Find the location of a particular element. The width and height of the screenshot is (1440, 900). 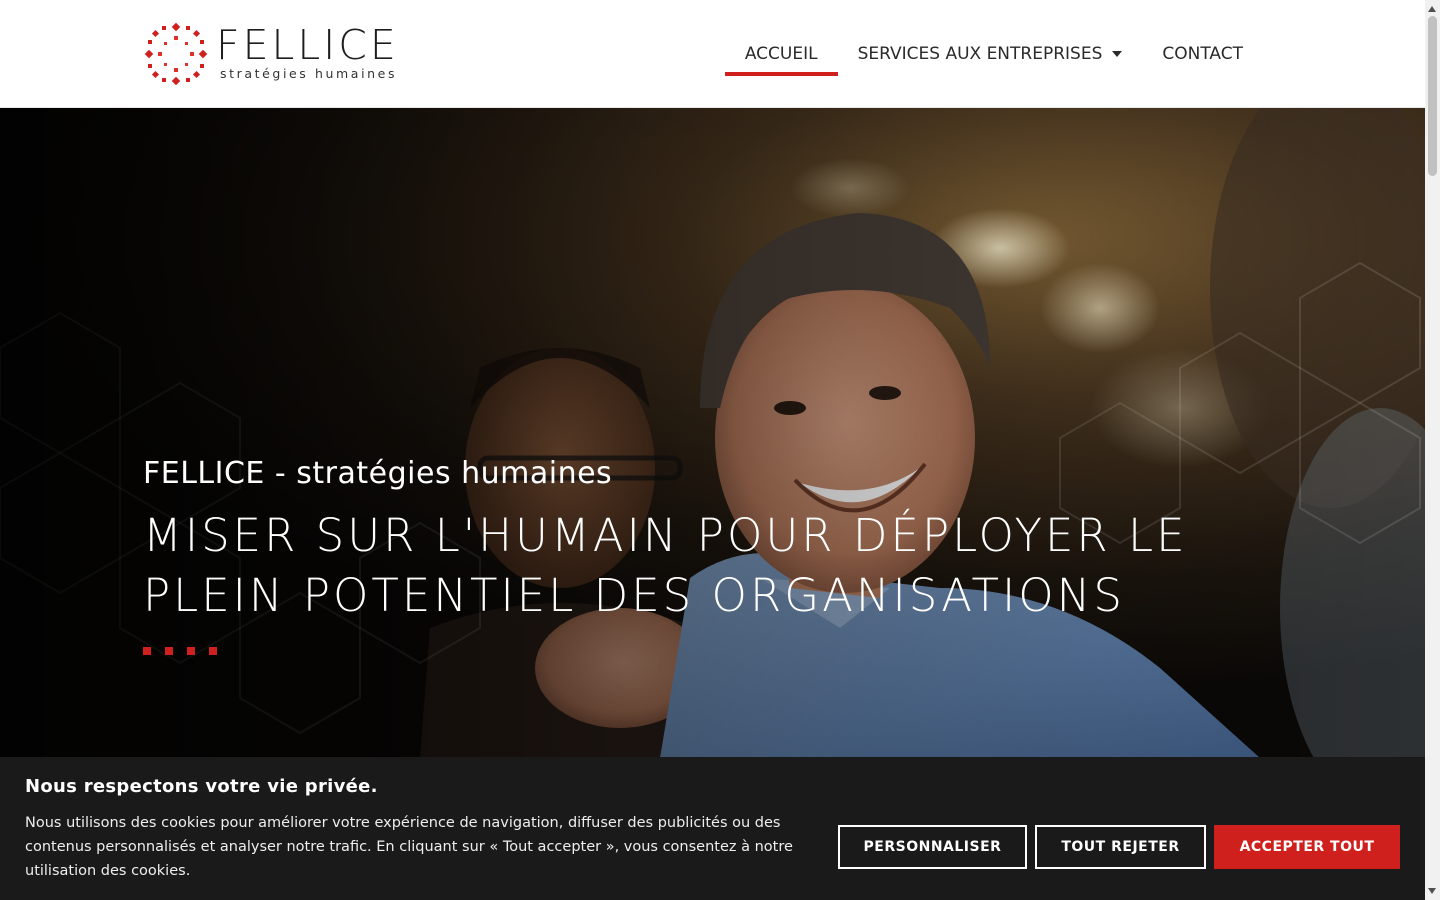

nav-item-label: CONTACT is located at coordinates (1202, 53).